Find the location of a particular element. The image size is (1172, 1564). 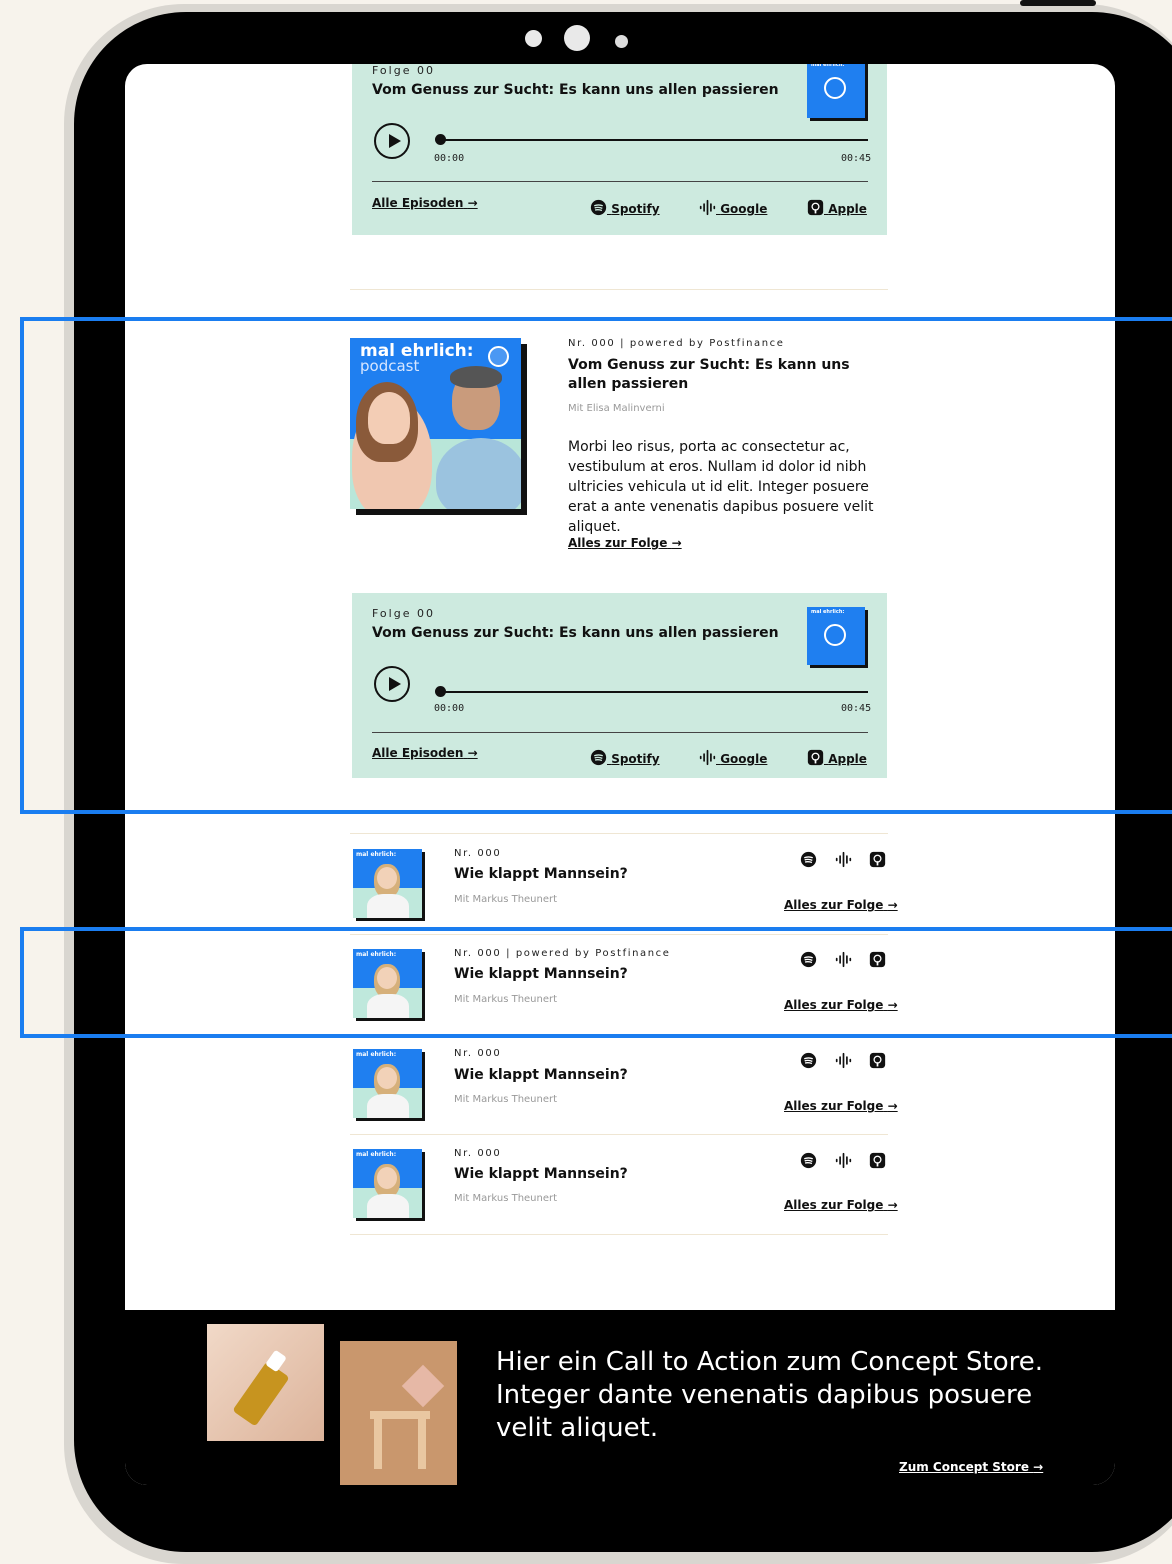

featured-cover: mal ehrlich: podcast is located at coordinates (435, 423).